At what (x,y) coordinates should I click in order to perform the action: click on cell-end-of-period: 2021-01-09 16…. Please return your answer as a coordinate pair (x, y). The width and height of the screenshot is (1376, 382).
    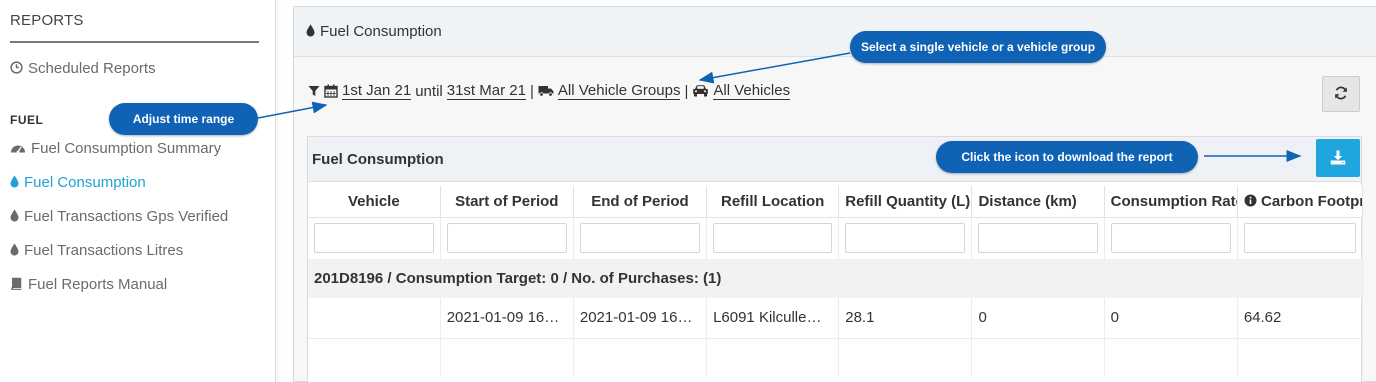
    Looking at the image, I should click on (640, 318).